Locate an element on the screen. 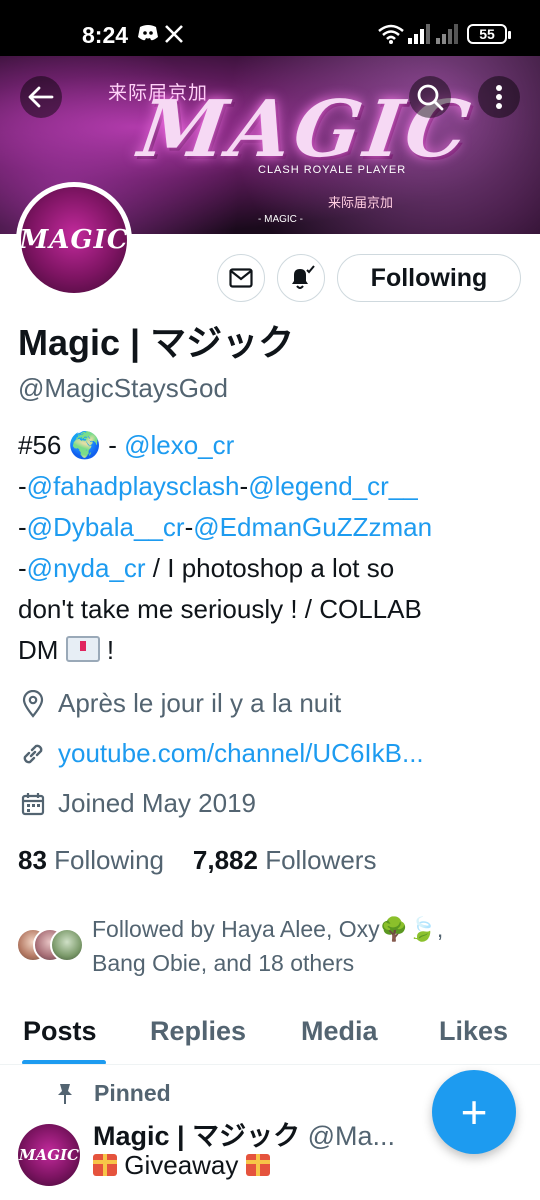 This screenshot has width=540, height=1200. signal-2-icon is located at coordinates (447, 36).